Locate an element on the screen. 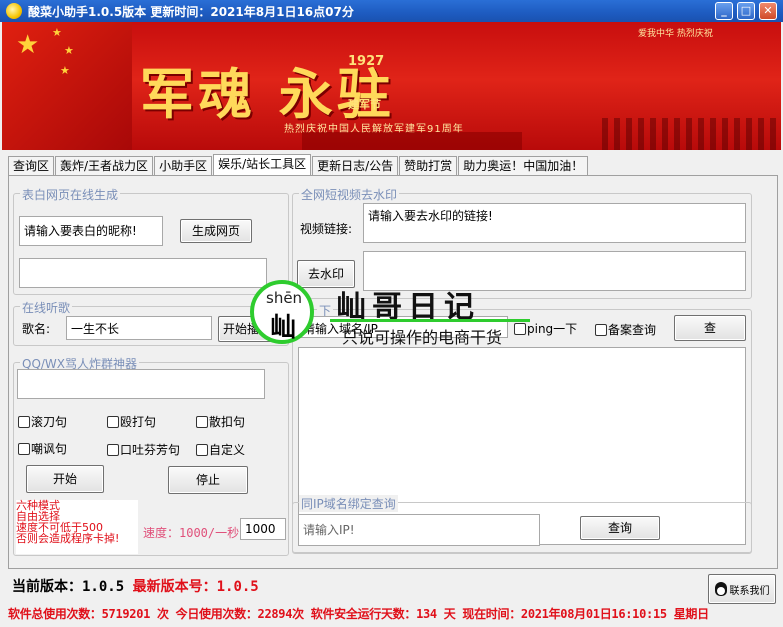  building-graphic is located at coordinates (412, 141).